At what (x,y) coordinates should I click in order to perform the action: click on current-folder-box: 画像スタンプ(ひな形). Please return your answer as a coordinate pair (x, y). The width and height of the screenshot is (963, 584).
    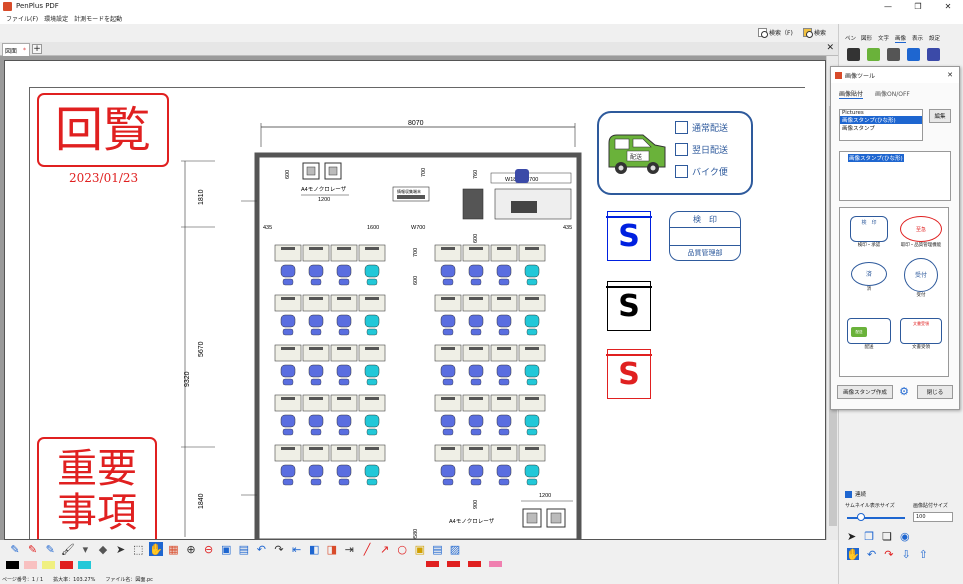
    Looking at the image, I should click on (895, 176).